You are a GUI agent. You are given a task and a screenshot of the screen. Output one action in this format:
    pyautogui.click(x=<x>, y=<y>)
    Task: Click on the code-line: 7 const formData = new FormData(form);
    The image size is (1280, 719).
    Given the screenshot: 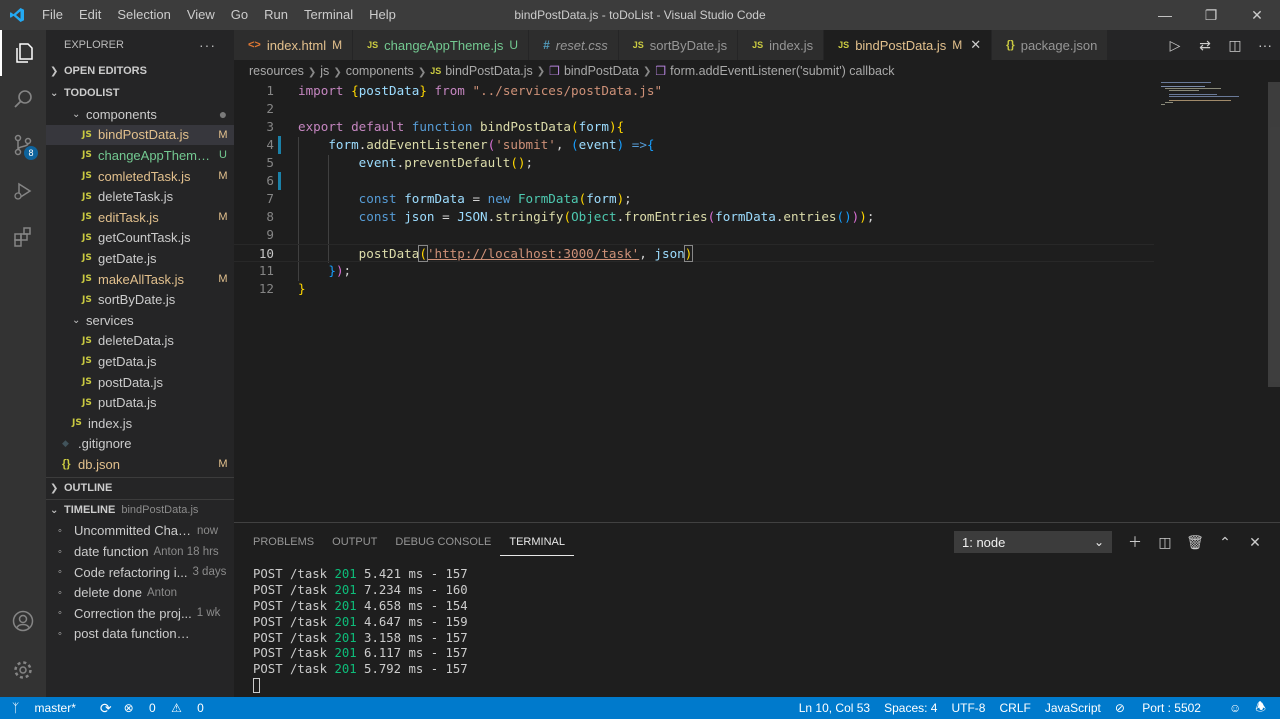 What is the action you would take?
    pyautogui.click(x=694, y=199)
    